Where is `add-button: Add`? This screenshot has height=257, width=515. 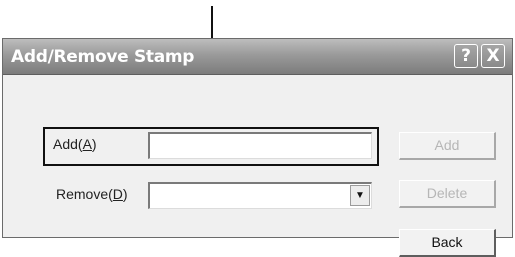
add-button: Add is located at coordinates (447, 146).